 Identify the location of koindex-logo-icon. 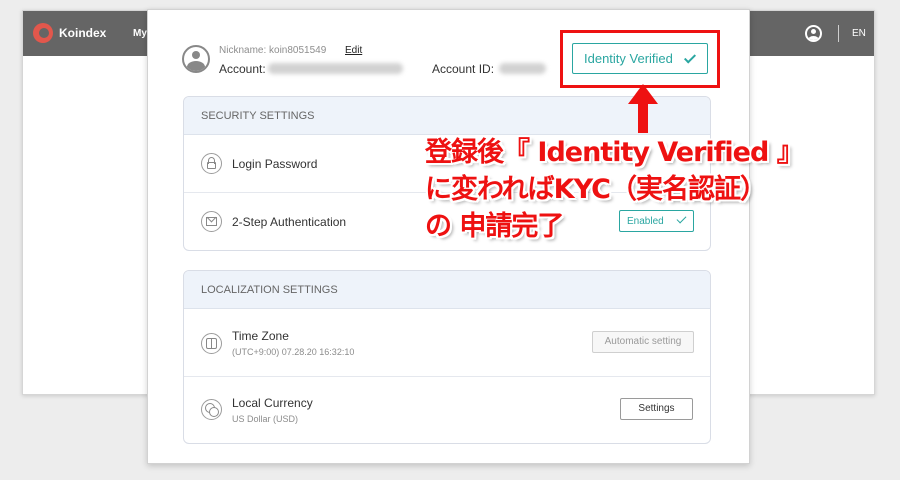
(43, 33).